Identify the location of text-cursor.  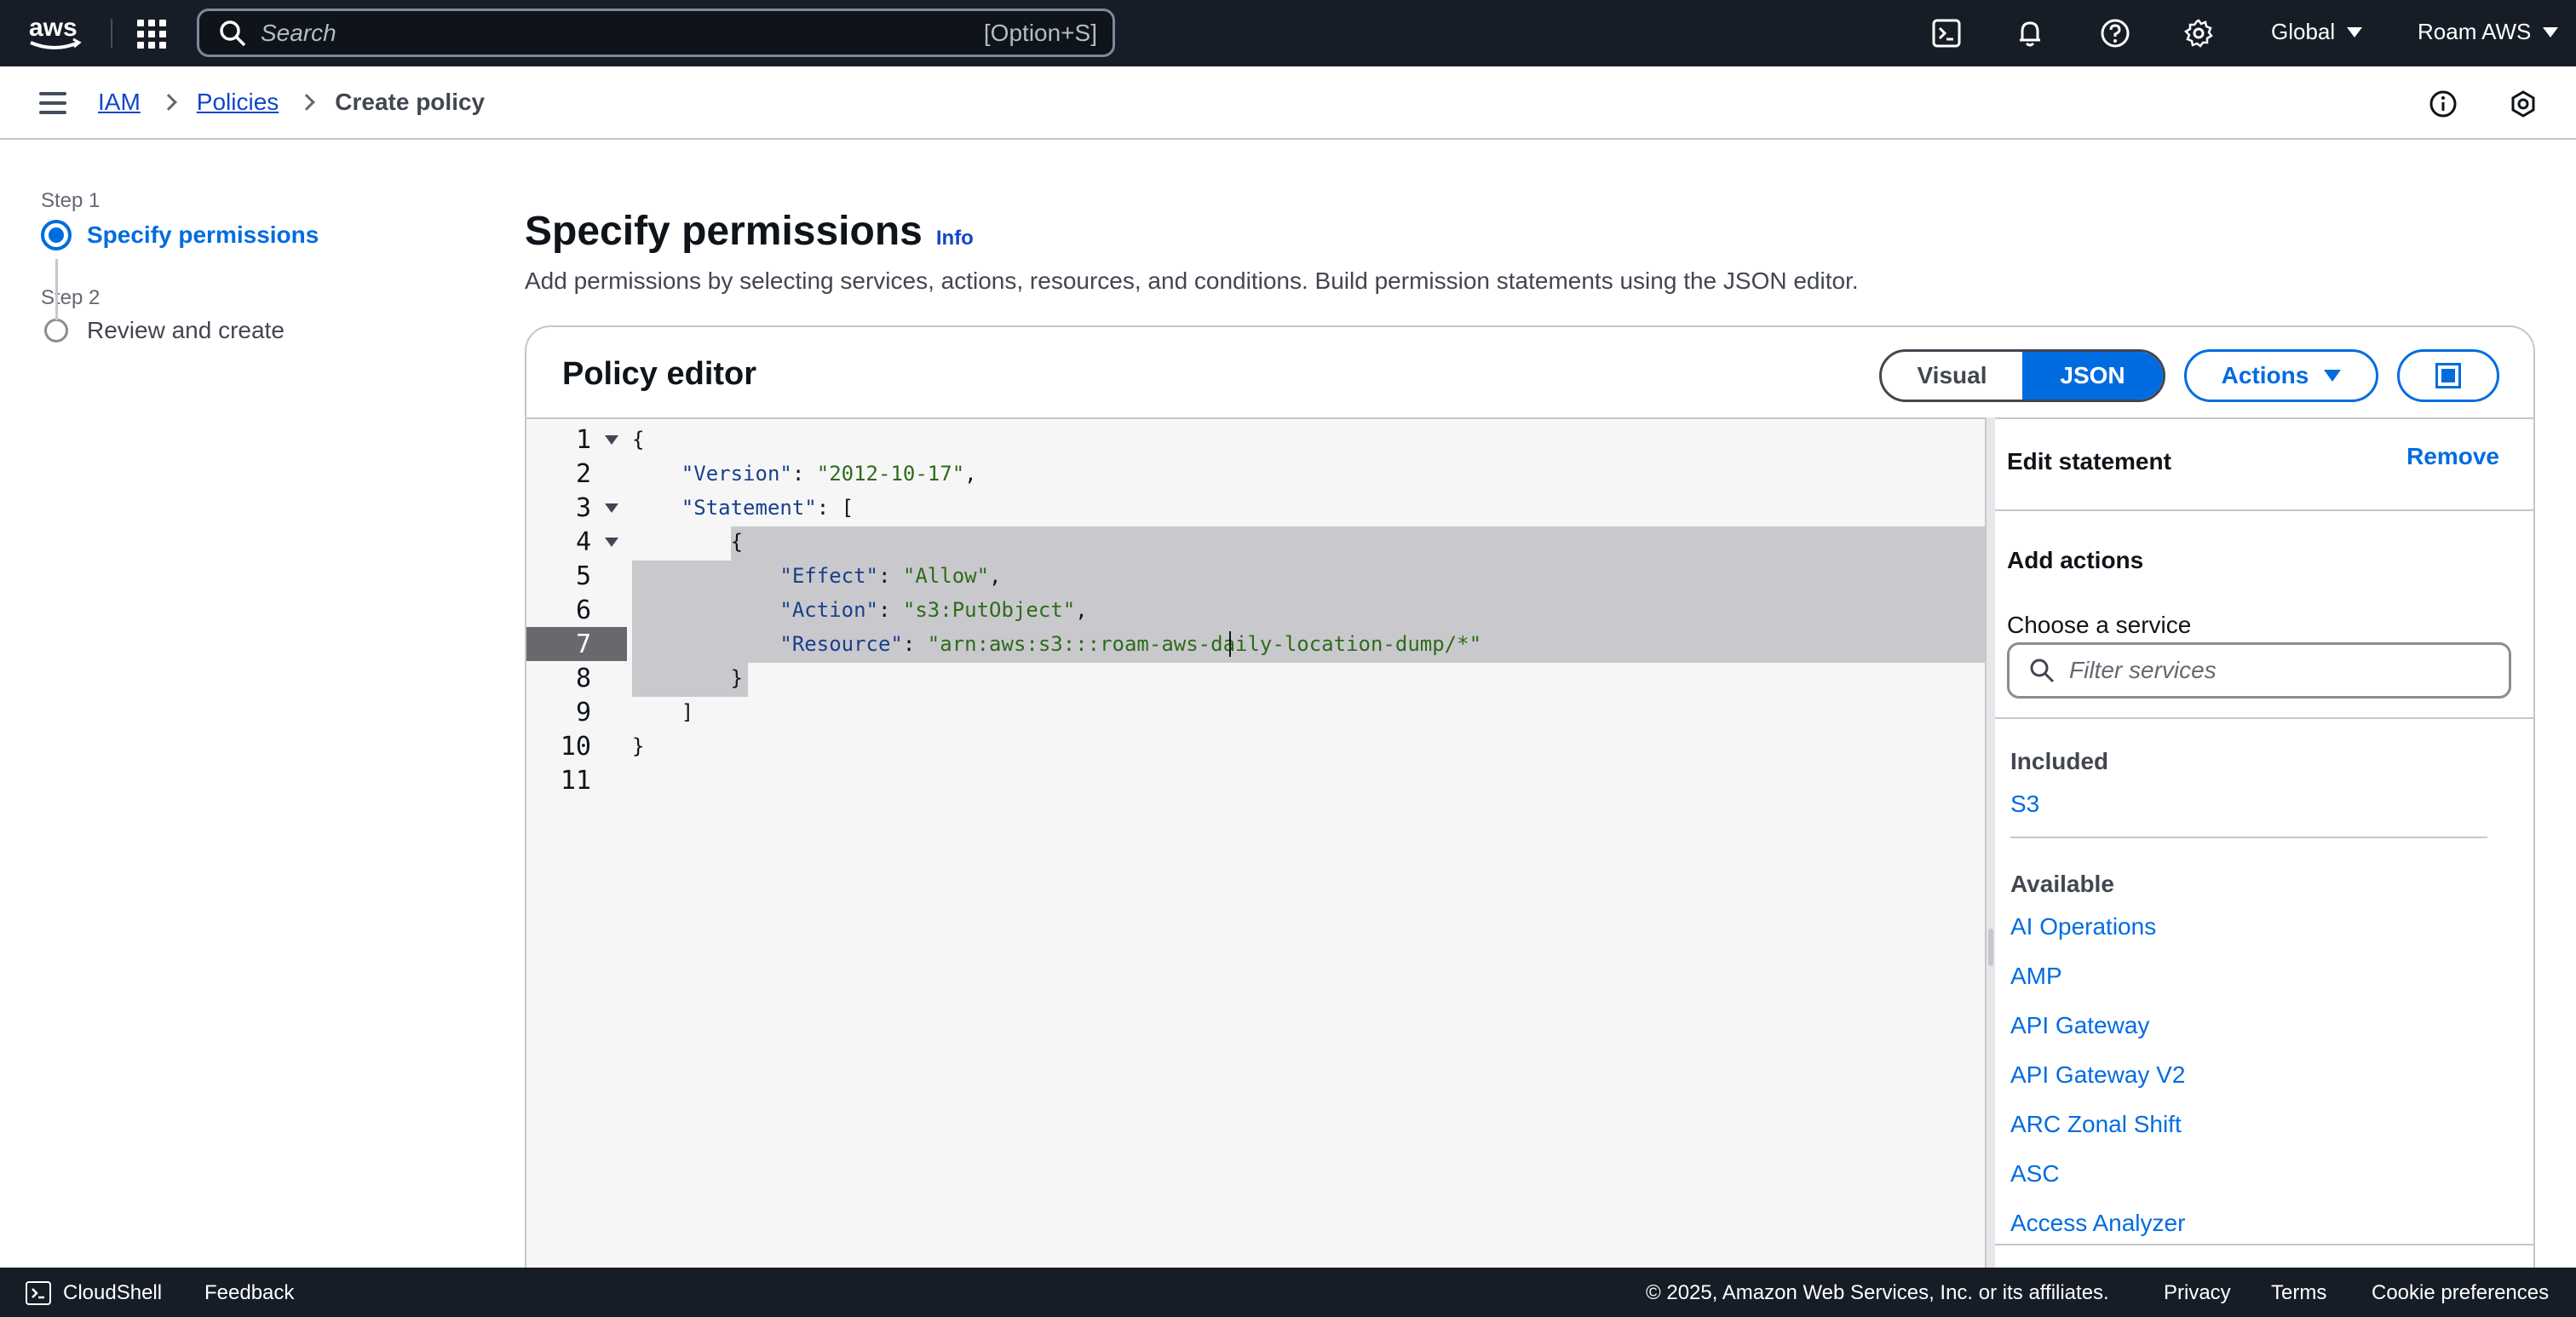
(1230, 644).